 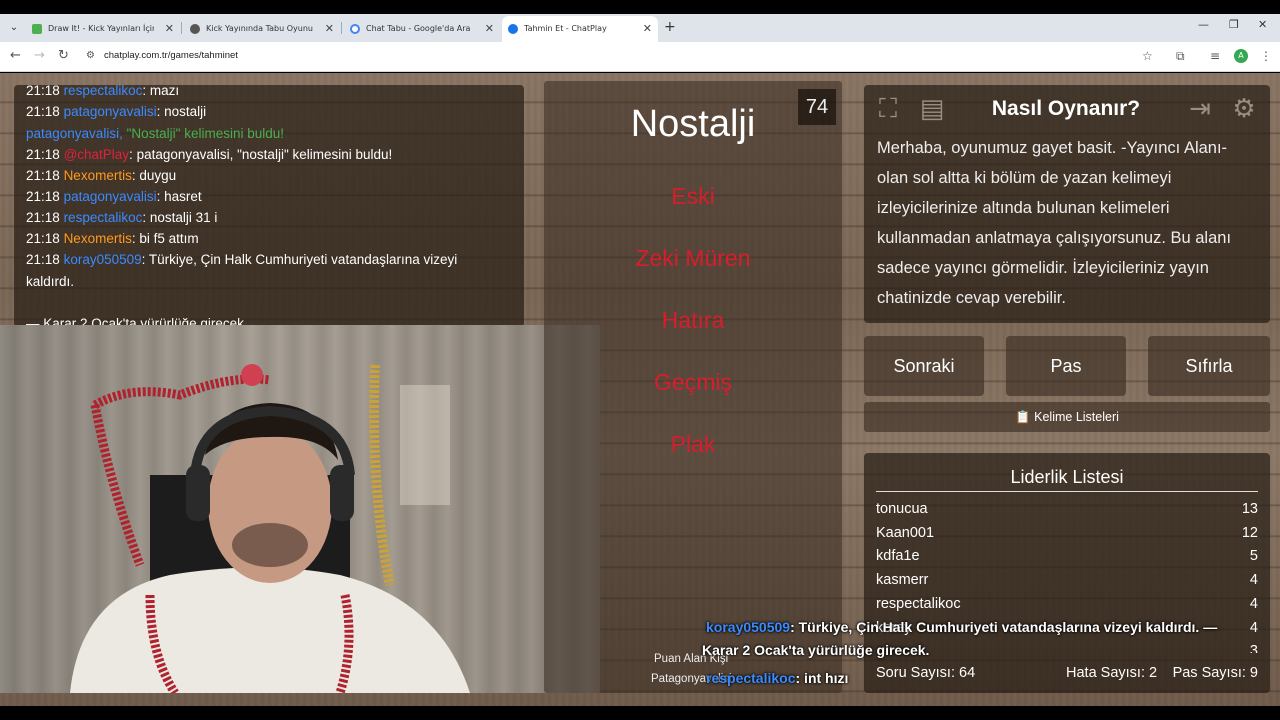 What do you see at coordinates (39, 56) in the screenshot?
I see `forward-arrow-icon: →` at bounding box center [39, 56].